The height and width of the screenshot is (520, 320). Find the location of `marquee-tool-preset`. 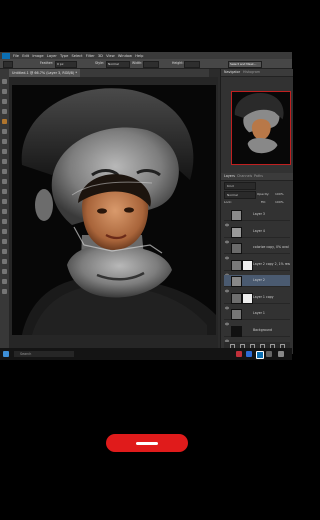

marquee-tool-preset is located at coordinates (8, 64).